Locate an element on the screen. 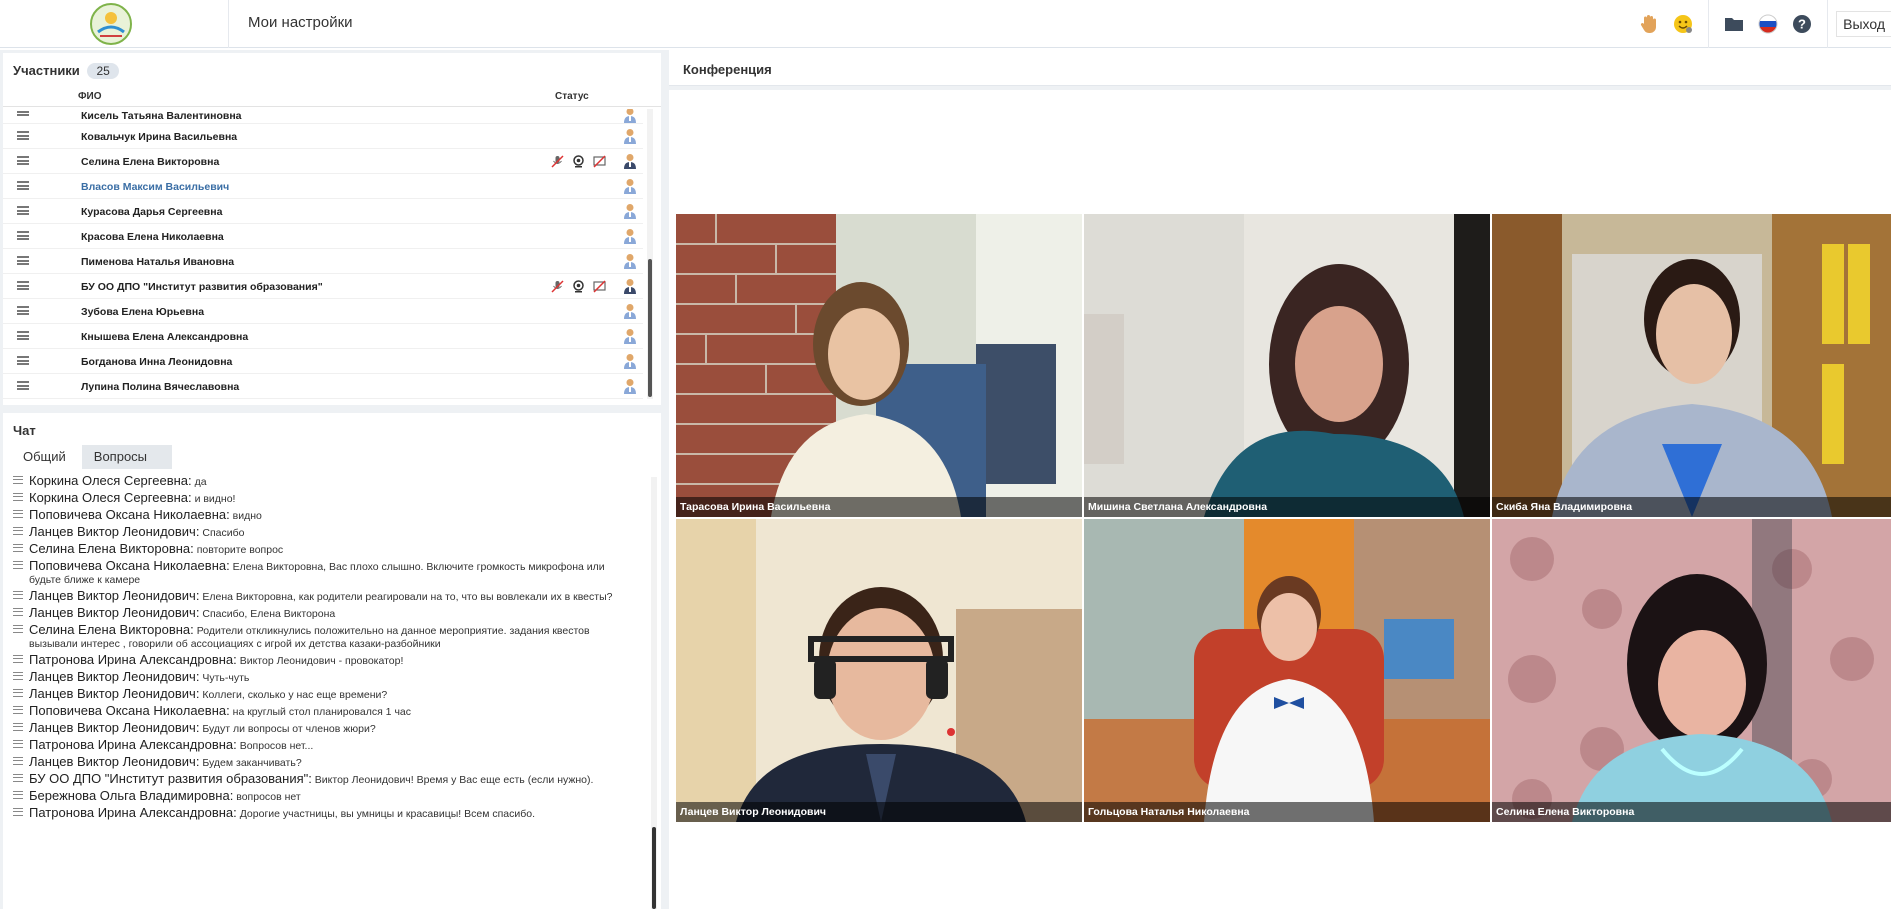 This screenshot has height=909, width=1891. tab-questions: Вопросы is located at coordinates (126, 457).